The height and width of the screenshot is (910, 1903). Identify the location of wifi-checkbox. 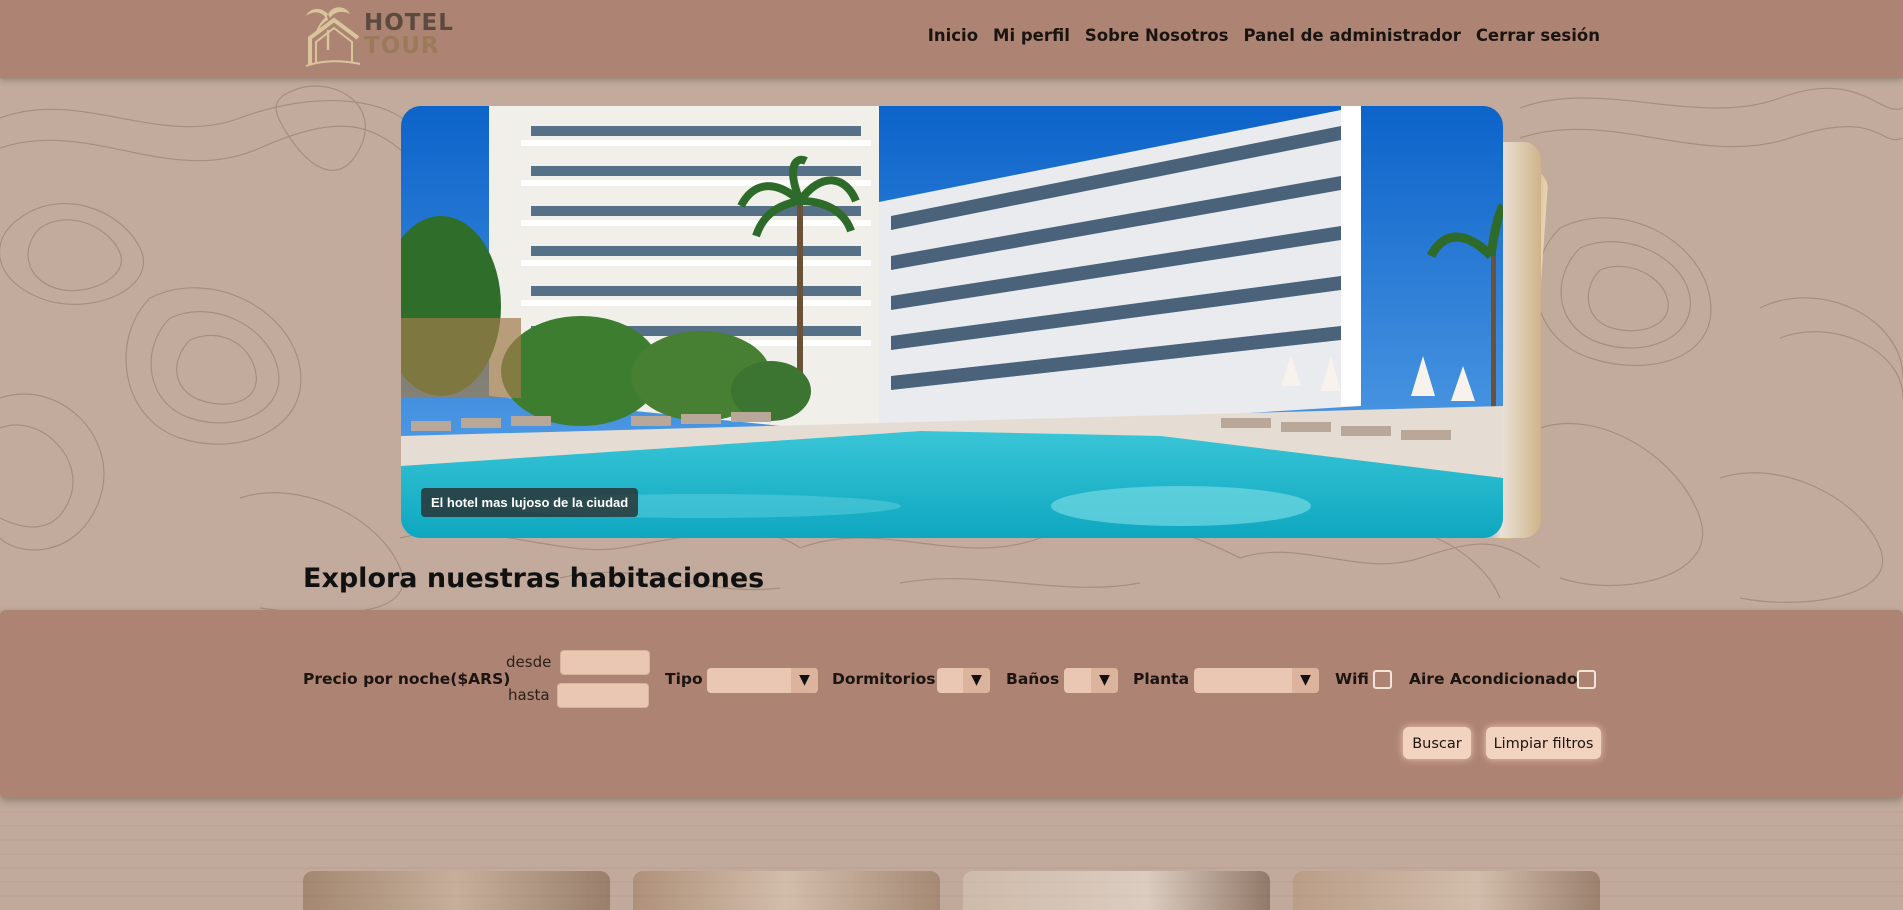
(1382, 679).